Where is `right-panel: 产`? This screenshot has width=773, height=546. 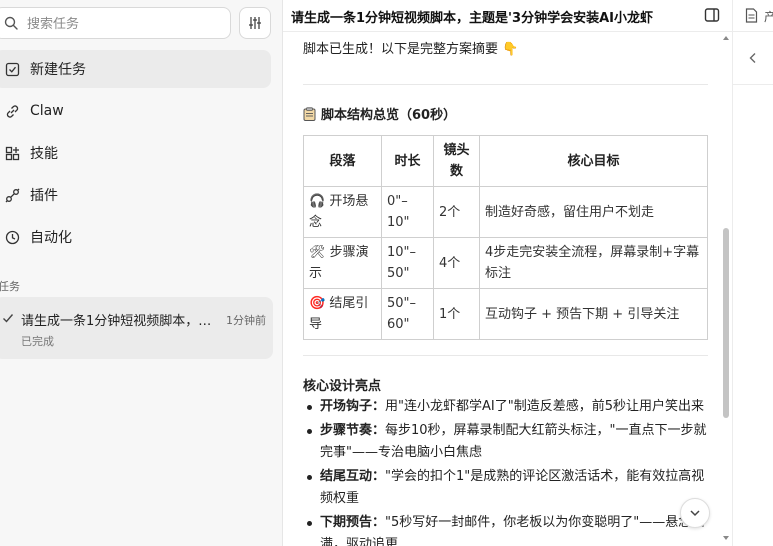
right-panel: 产 is located at coordinates (752, 273).